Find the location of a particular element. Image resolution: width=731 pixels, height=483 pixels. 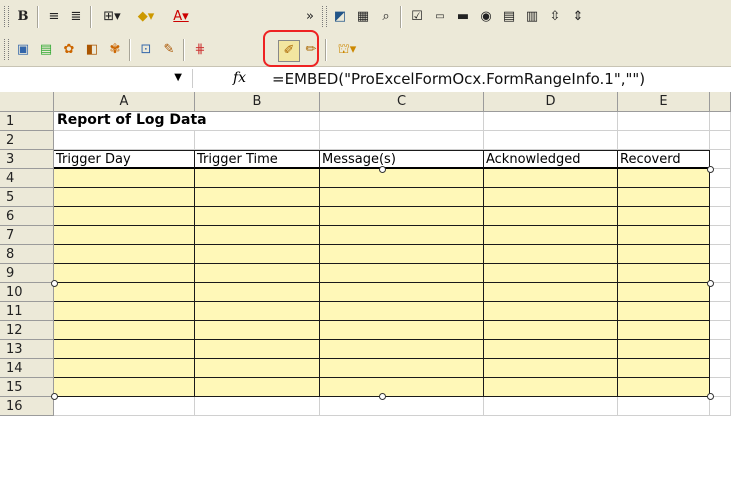

listbox-icon: ▥ is located at coordinates (532, 17).